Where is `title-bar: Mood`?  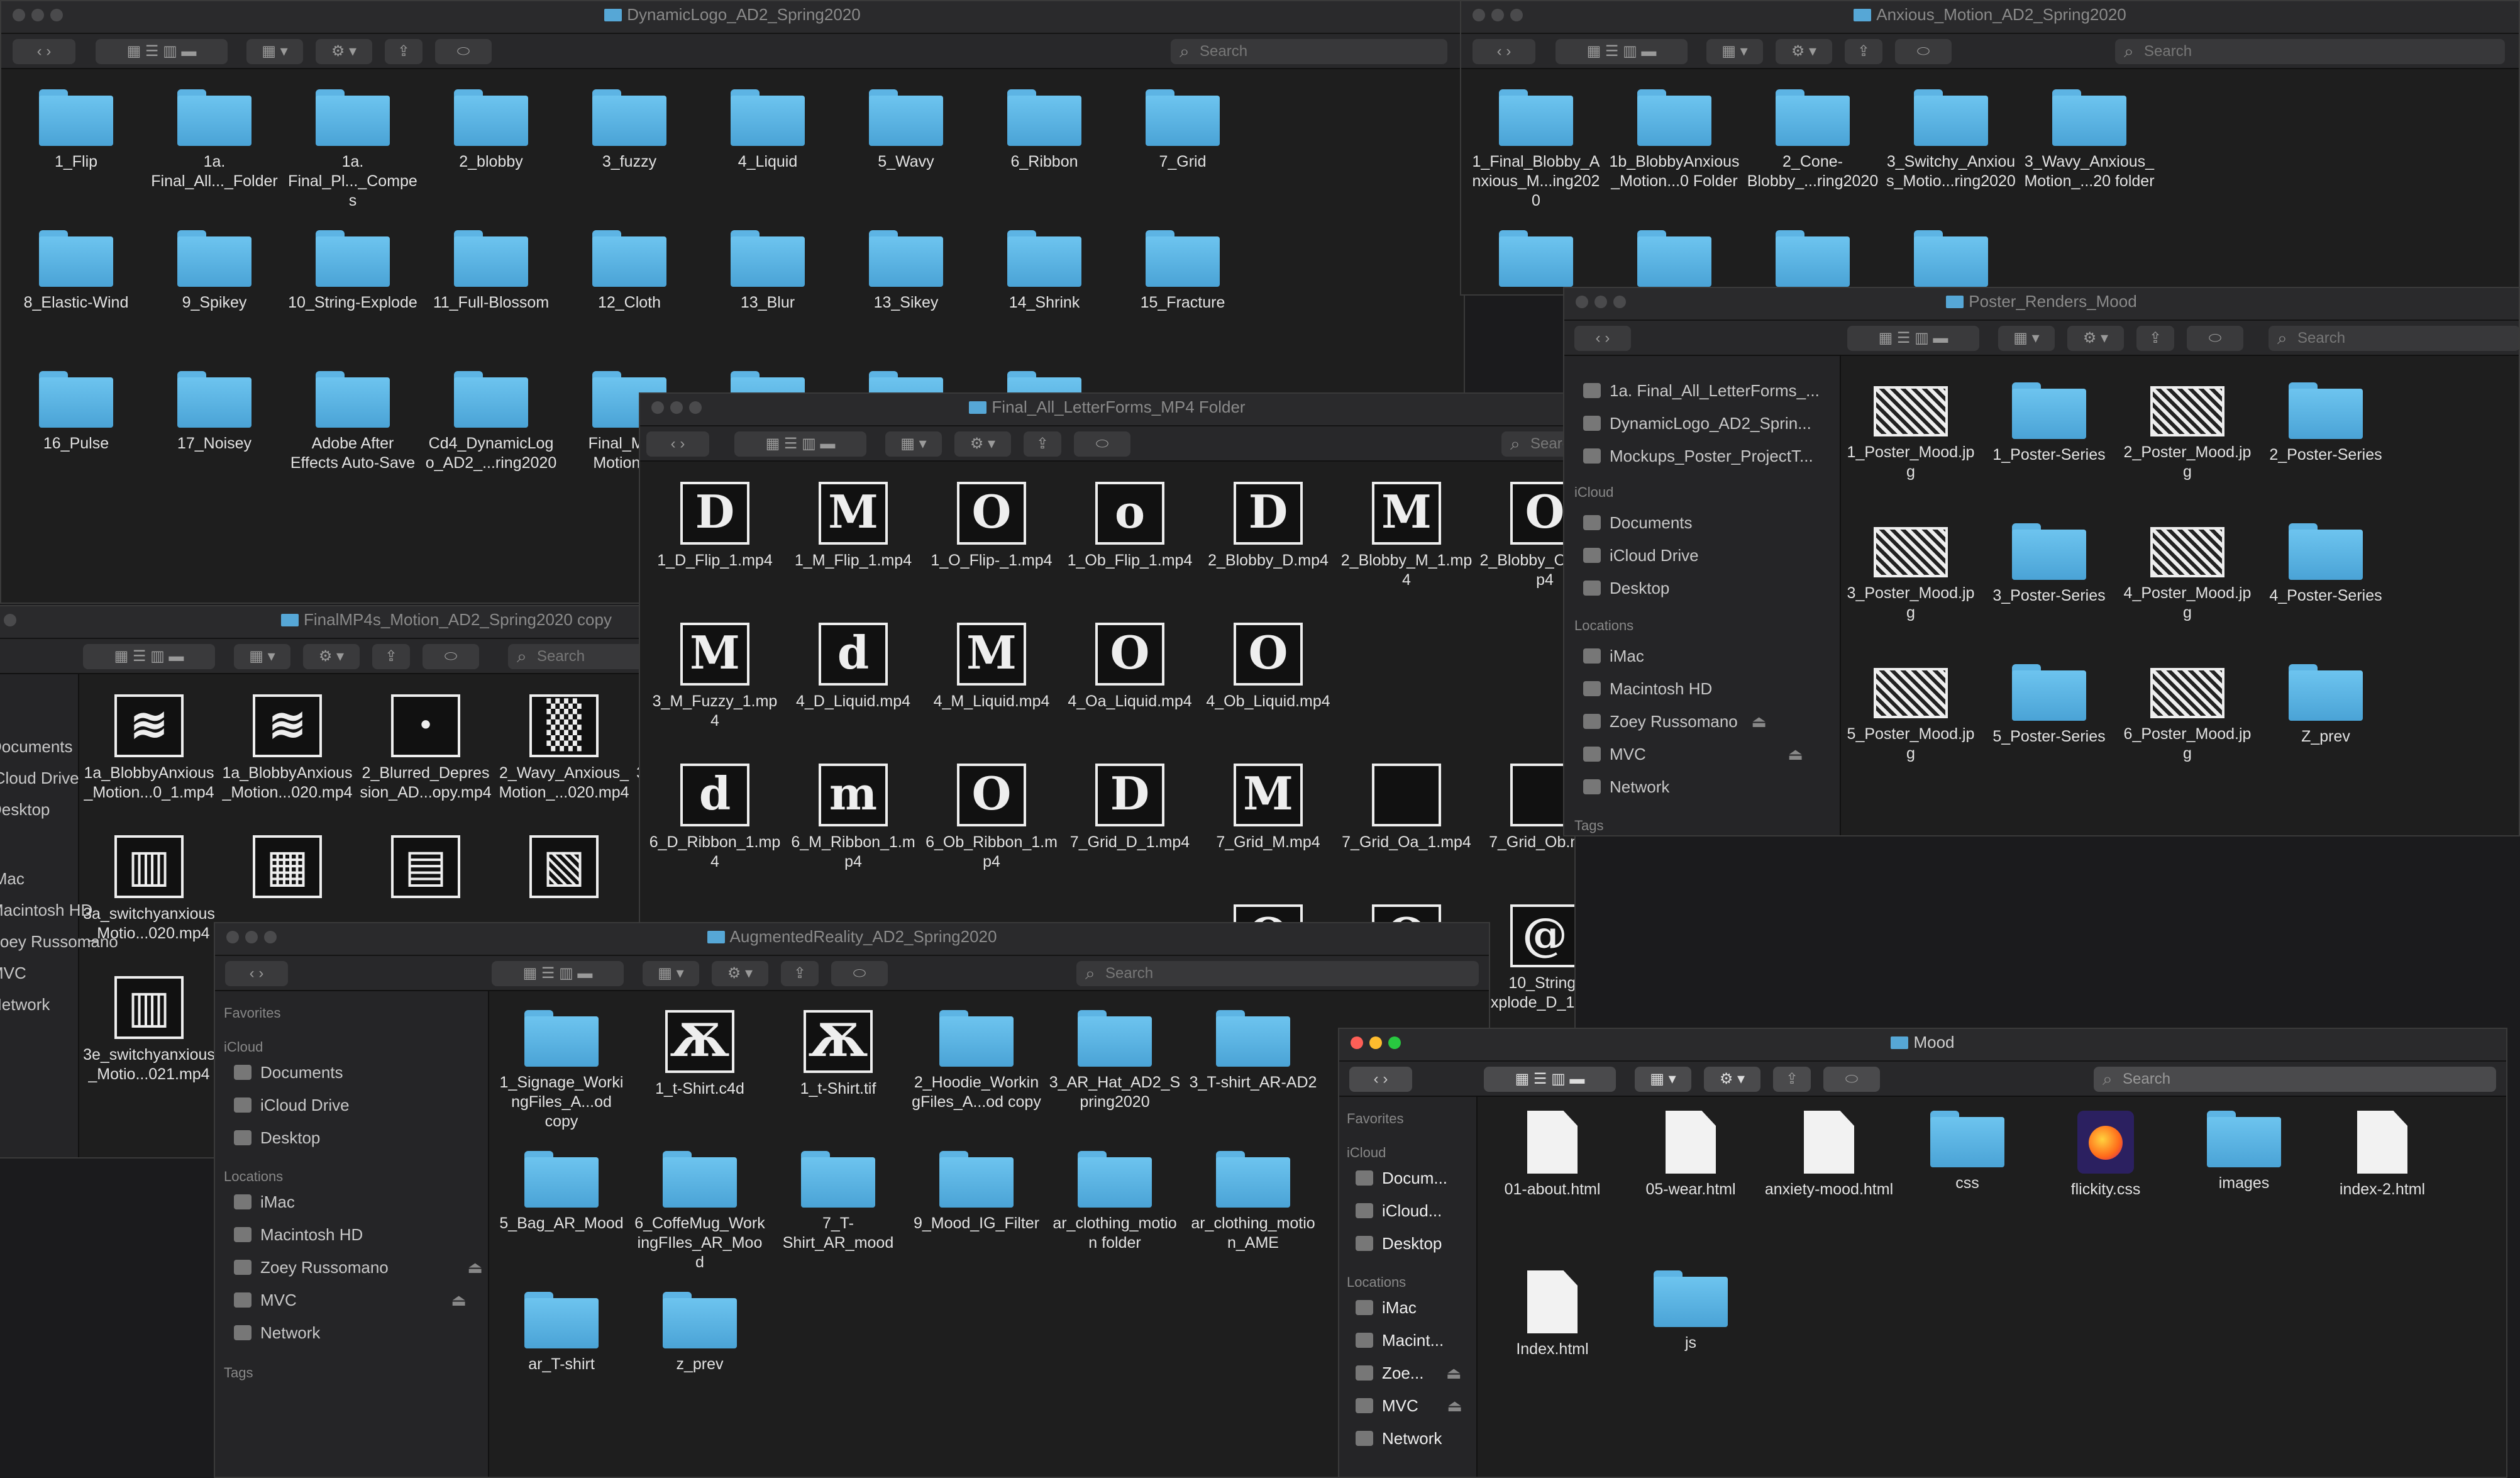
title-bar: Mood is located at coordinates (1922, 1045).